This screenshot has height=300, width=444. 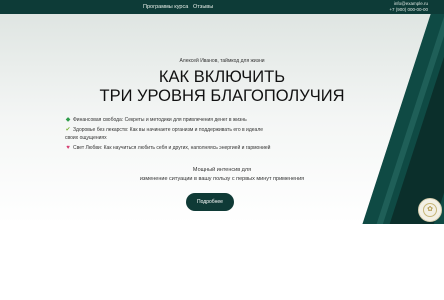 What do you see at coordinates (222, 170) in the screenshot?
I see `hero-subtitle-1: Мощный интенсив для` at bounding box center [222, 170].